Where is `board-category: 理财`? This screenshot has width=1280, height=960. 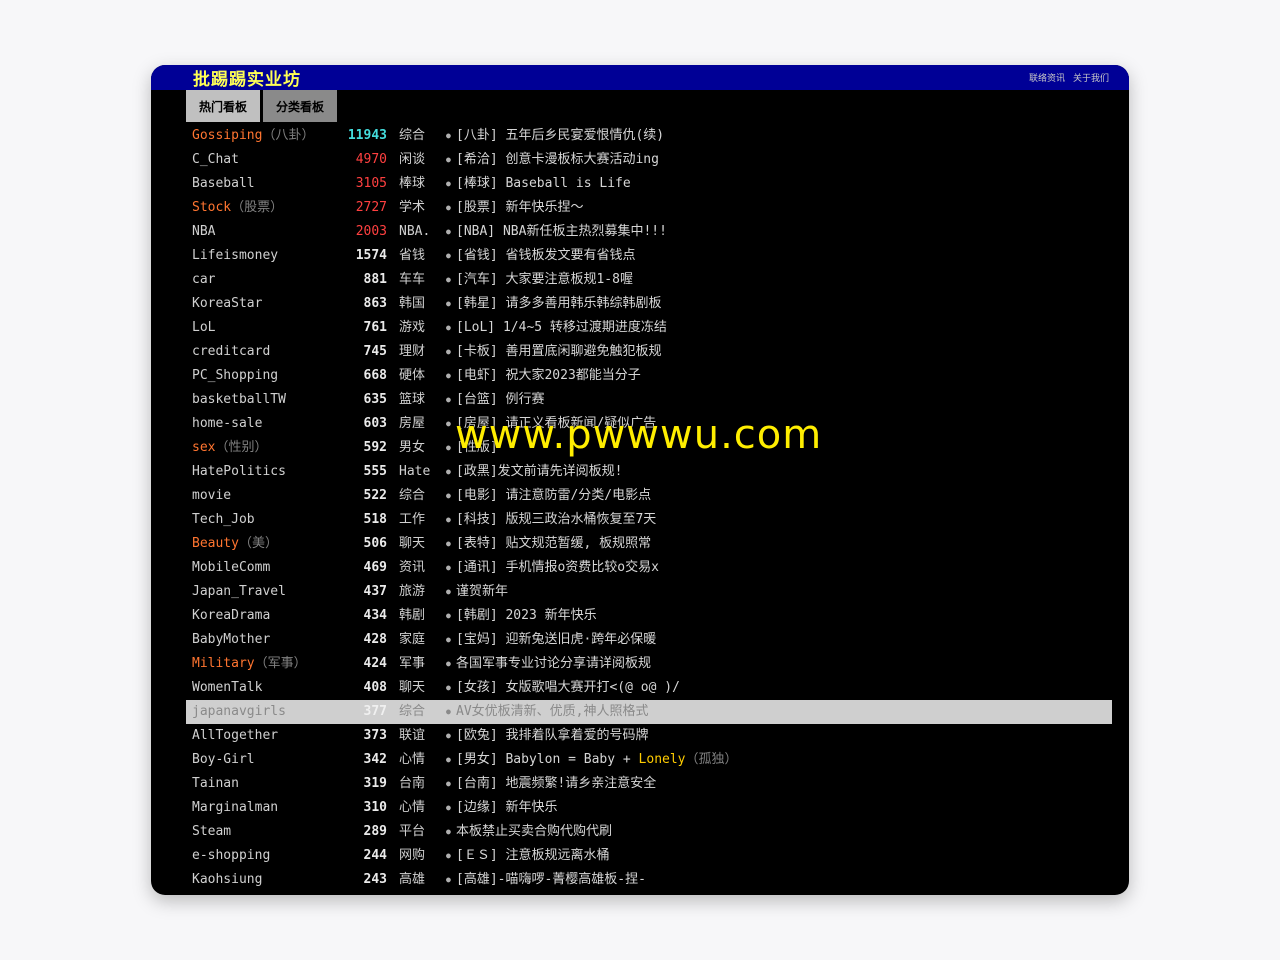
board-category: 理财 is located at coordinates (412, 351).